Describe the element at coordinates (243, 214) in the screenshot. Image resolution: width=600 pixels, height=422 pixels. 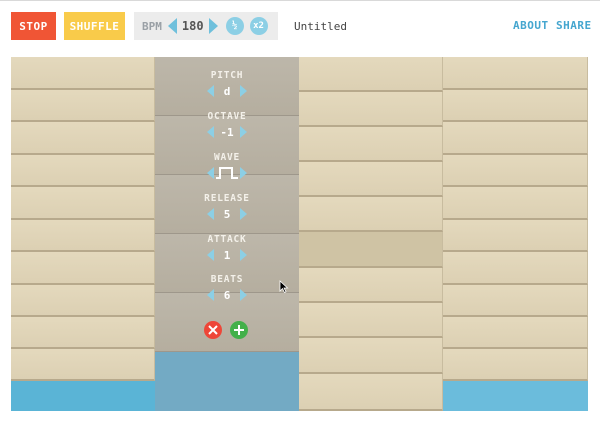
I see `release-increase-icon` at that location.